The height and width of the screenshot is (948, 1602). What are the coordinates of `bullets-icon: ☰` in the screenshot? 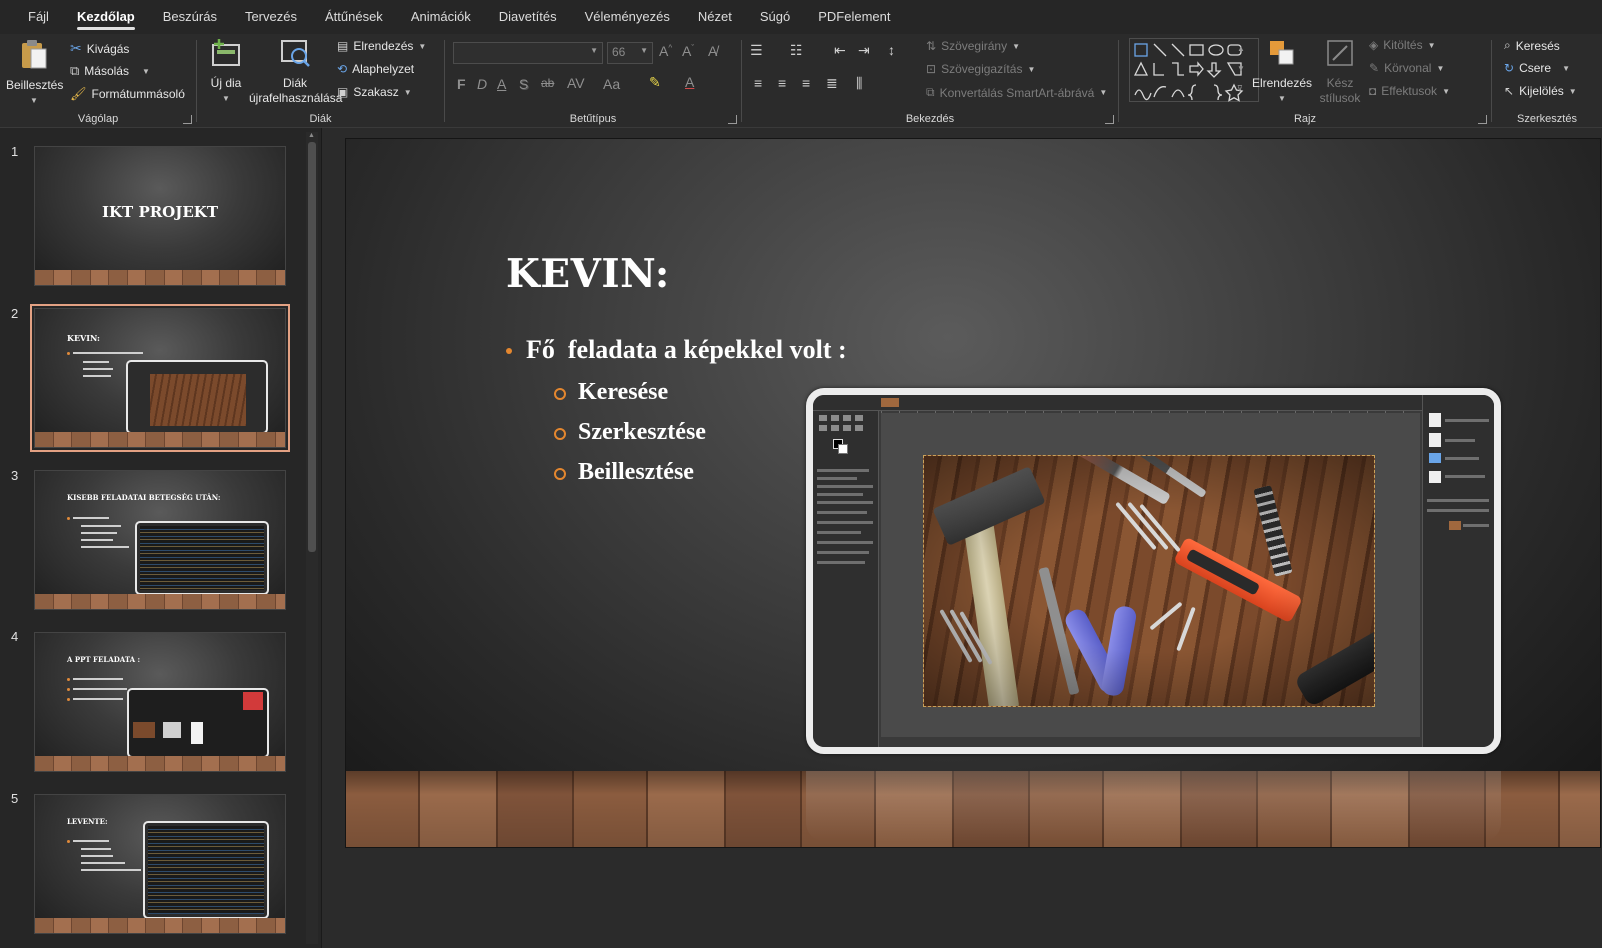 It's located at (756, 50).